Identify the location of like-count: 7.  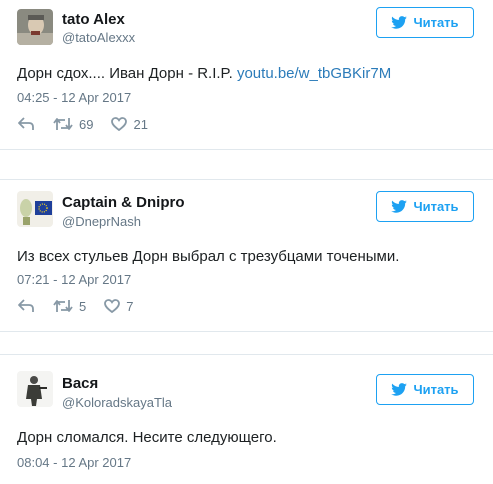
(130, 306).